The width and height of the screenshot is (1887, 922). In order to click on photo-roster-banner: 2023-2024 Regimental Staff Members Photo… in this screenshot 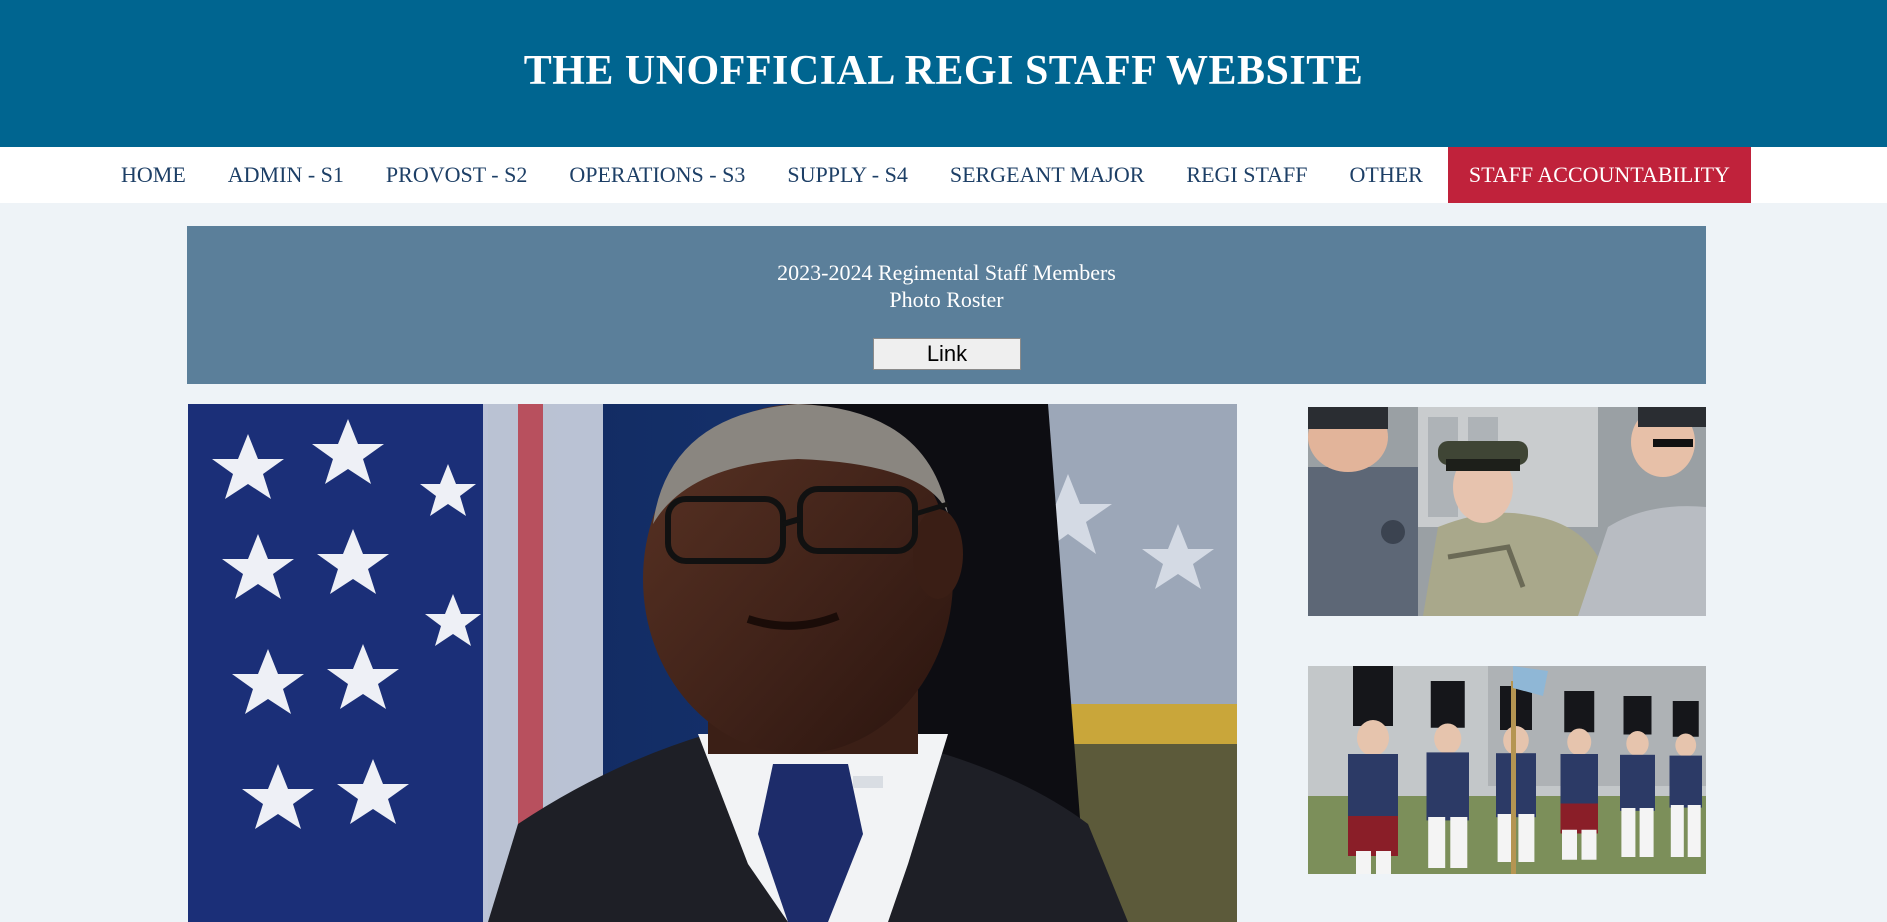, I will do `click(946, 305)`.